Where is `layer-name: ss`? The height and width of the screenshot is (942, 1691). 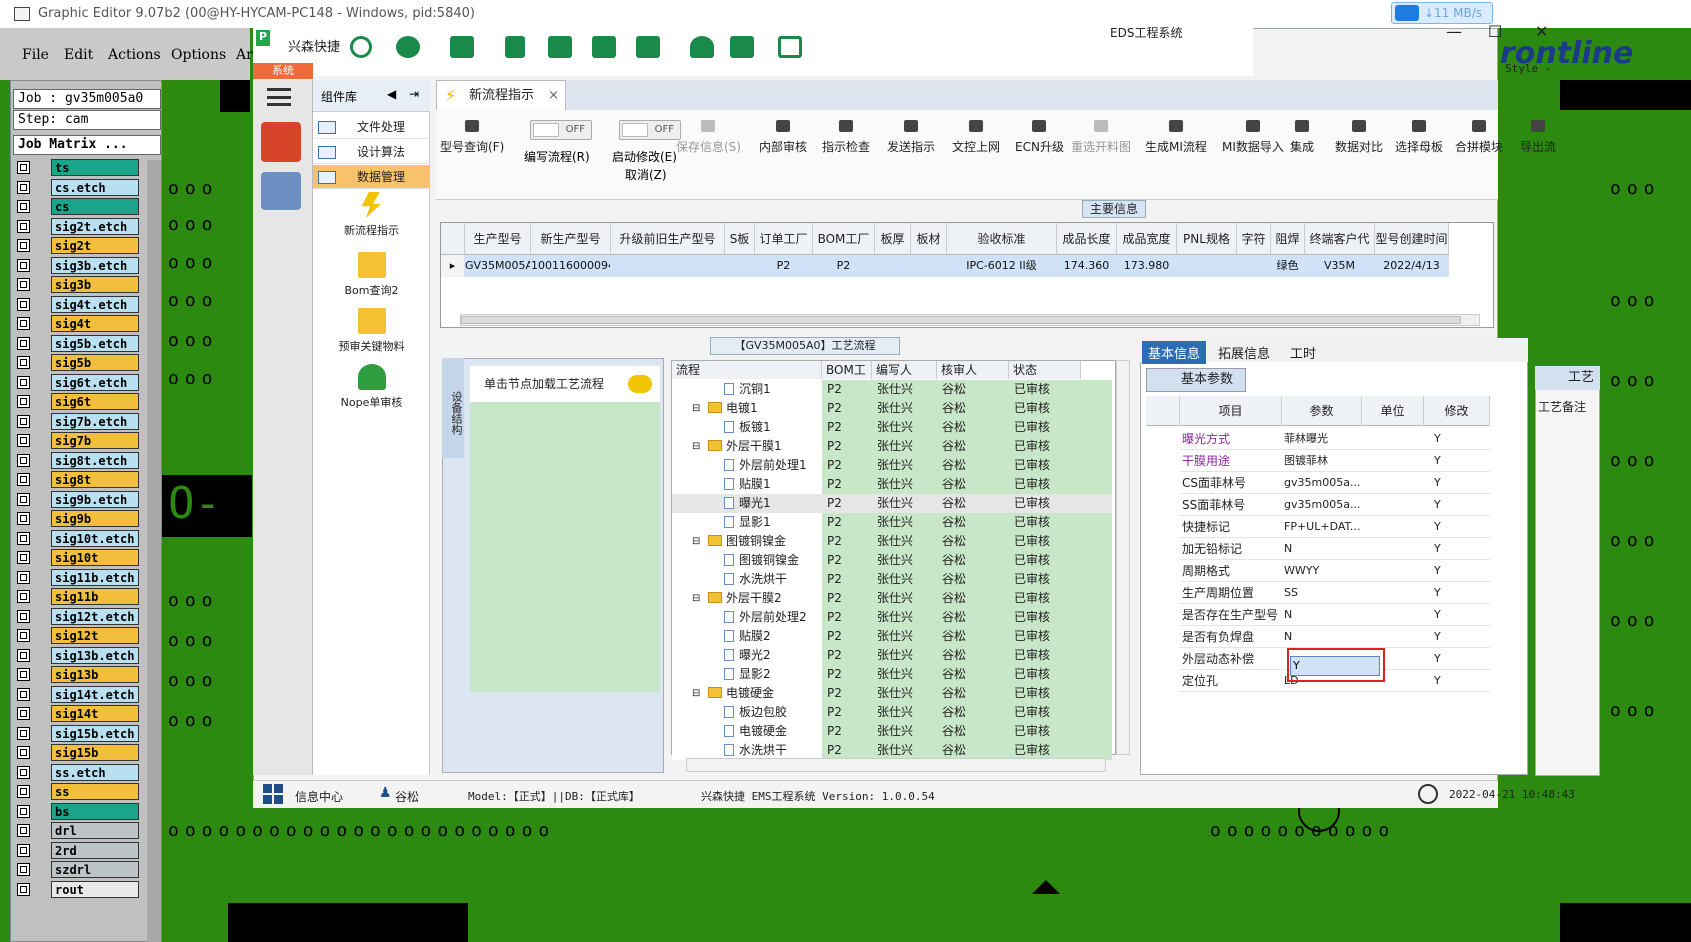
layer-name: ss is located at coordinates (95, 791).